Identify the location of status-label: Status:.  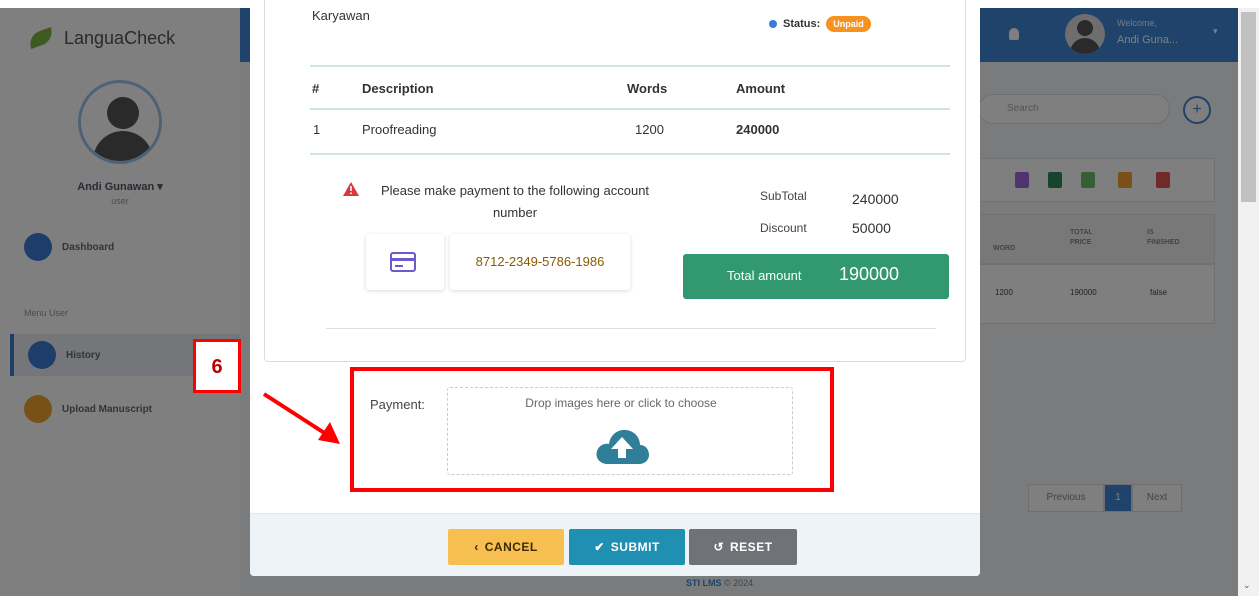
(802, 24).